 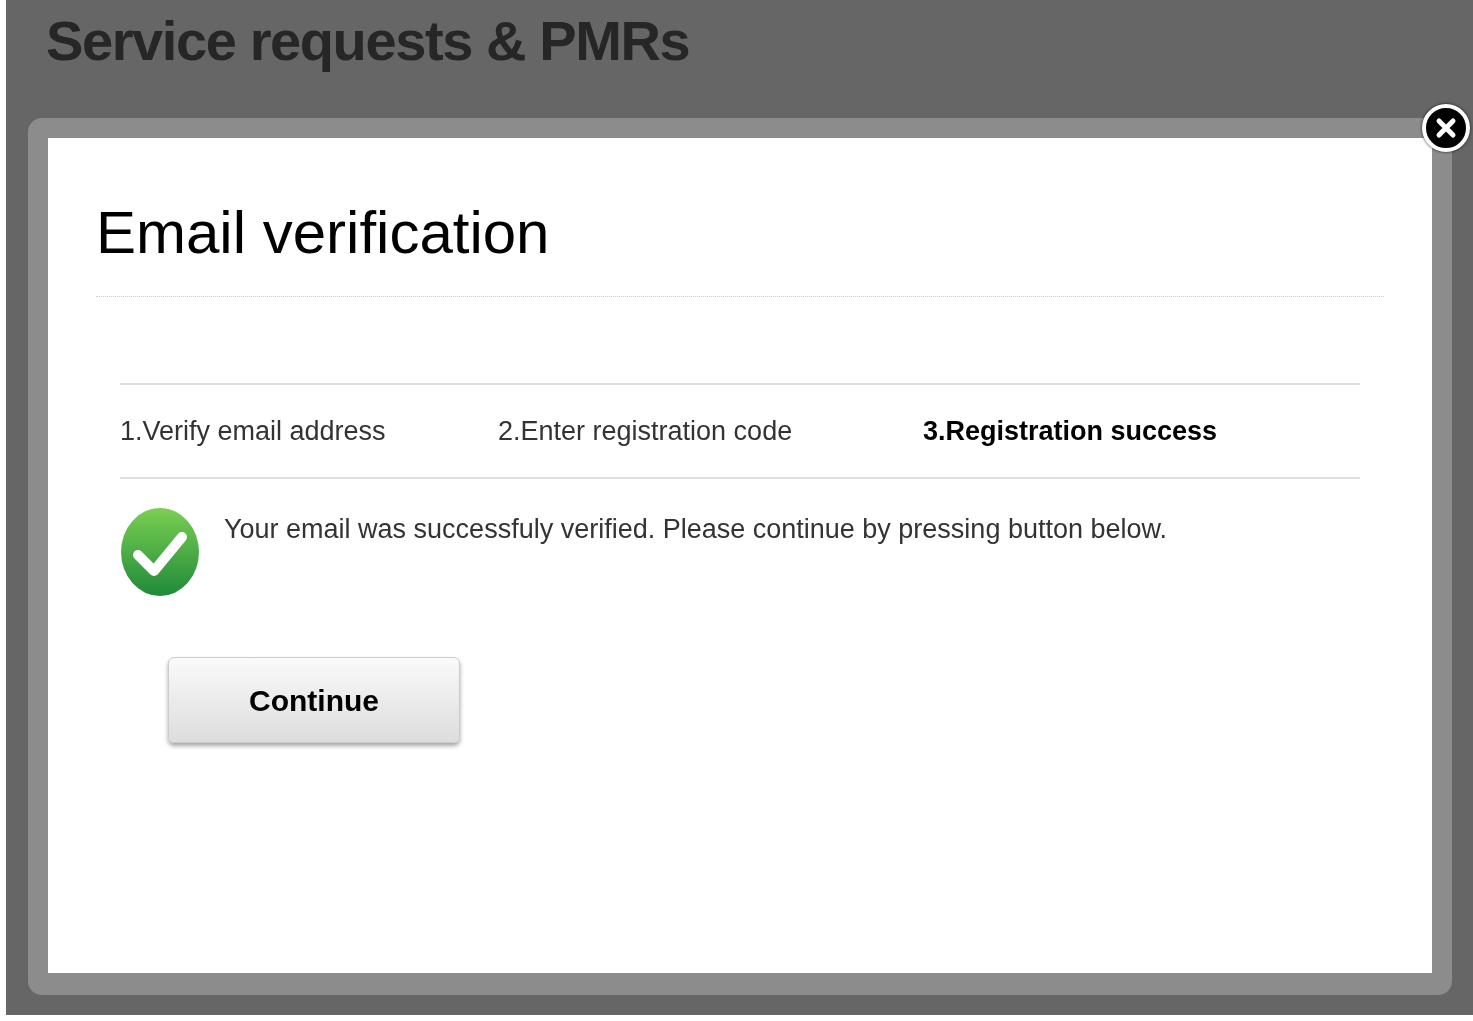 I want to click on page-title: Service requests & PMRs, so click(x=368, y=41).